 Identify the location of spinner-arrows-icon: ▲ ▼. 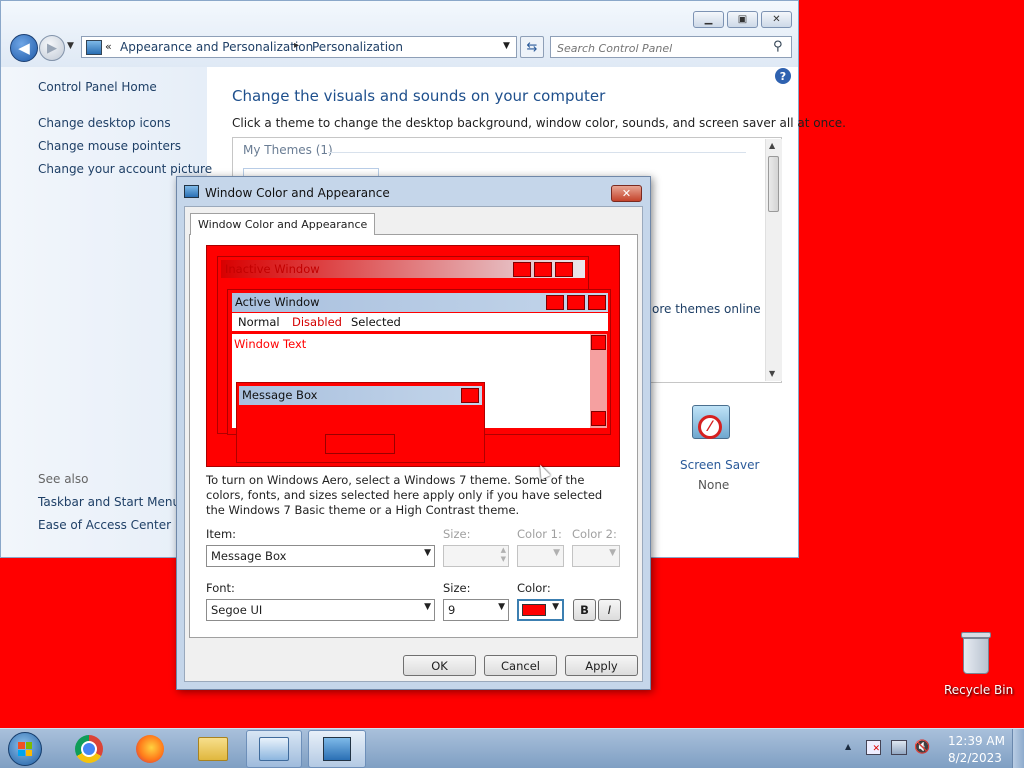
(503, 555).